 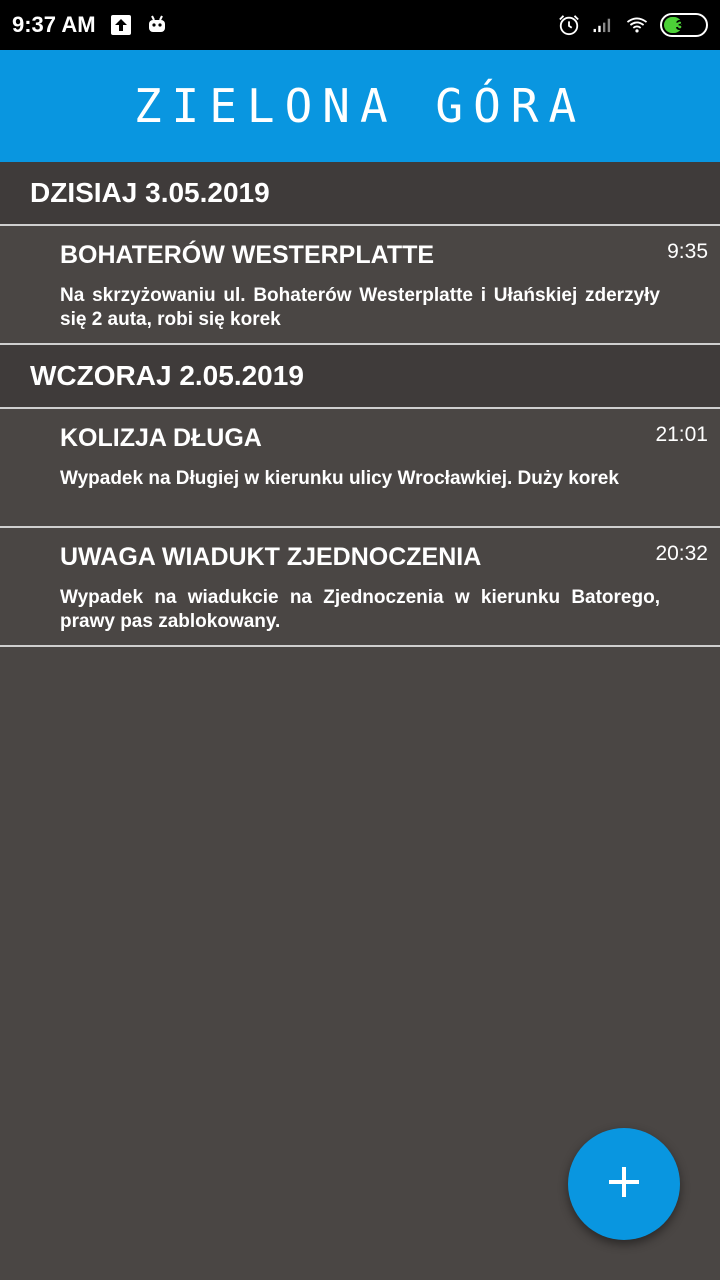 I want to click on status-bar: 9:37 AM 38, so click(x=360, y=25).